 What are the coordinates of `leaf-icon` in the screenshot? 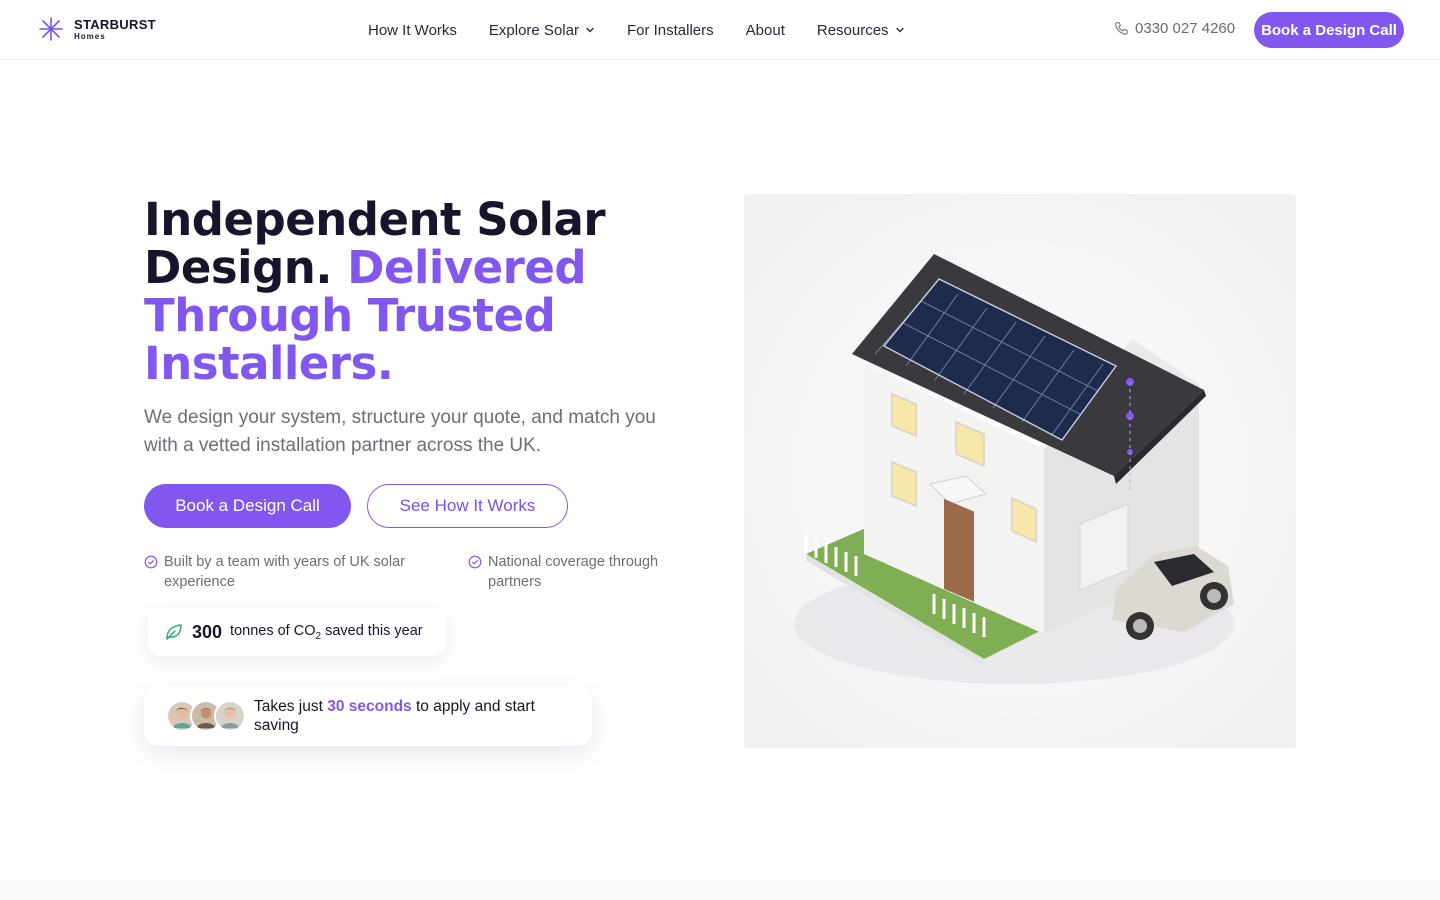 It's located at (174, 632).